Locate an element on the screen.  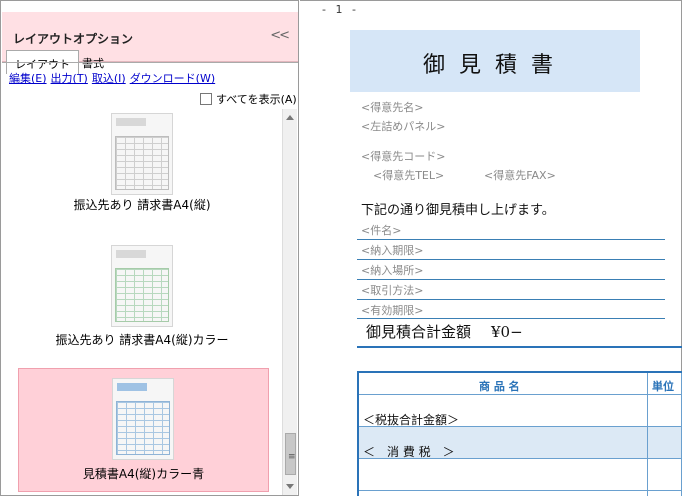
scroll-thumb: ≡ is located at coordinates (290, 454).